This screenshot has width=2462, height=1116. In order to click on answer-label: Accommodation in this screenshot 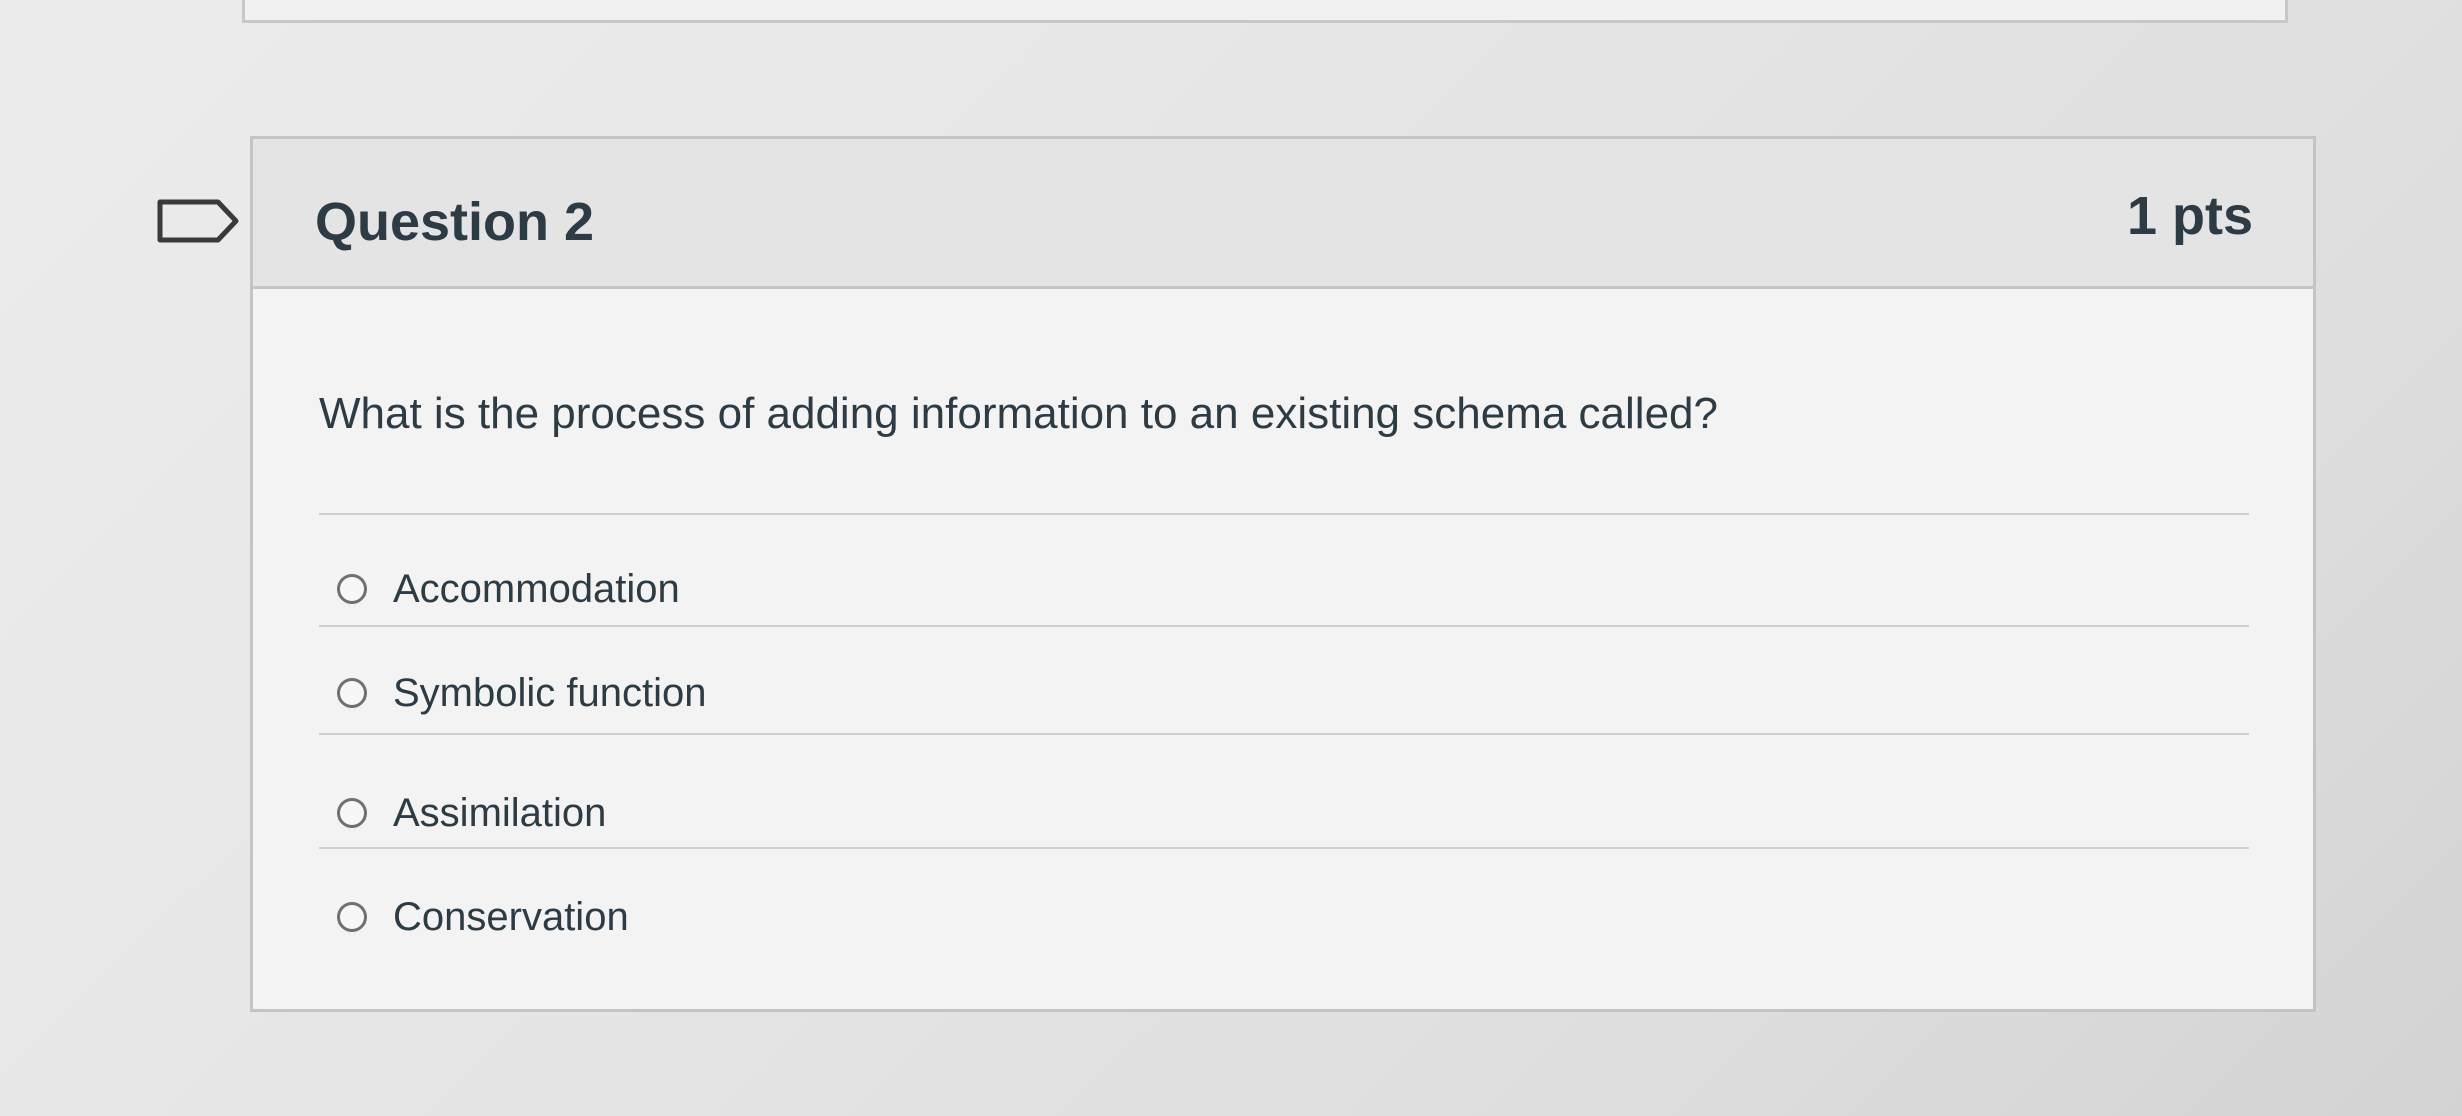, I will do `click(536, 588)`.